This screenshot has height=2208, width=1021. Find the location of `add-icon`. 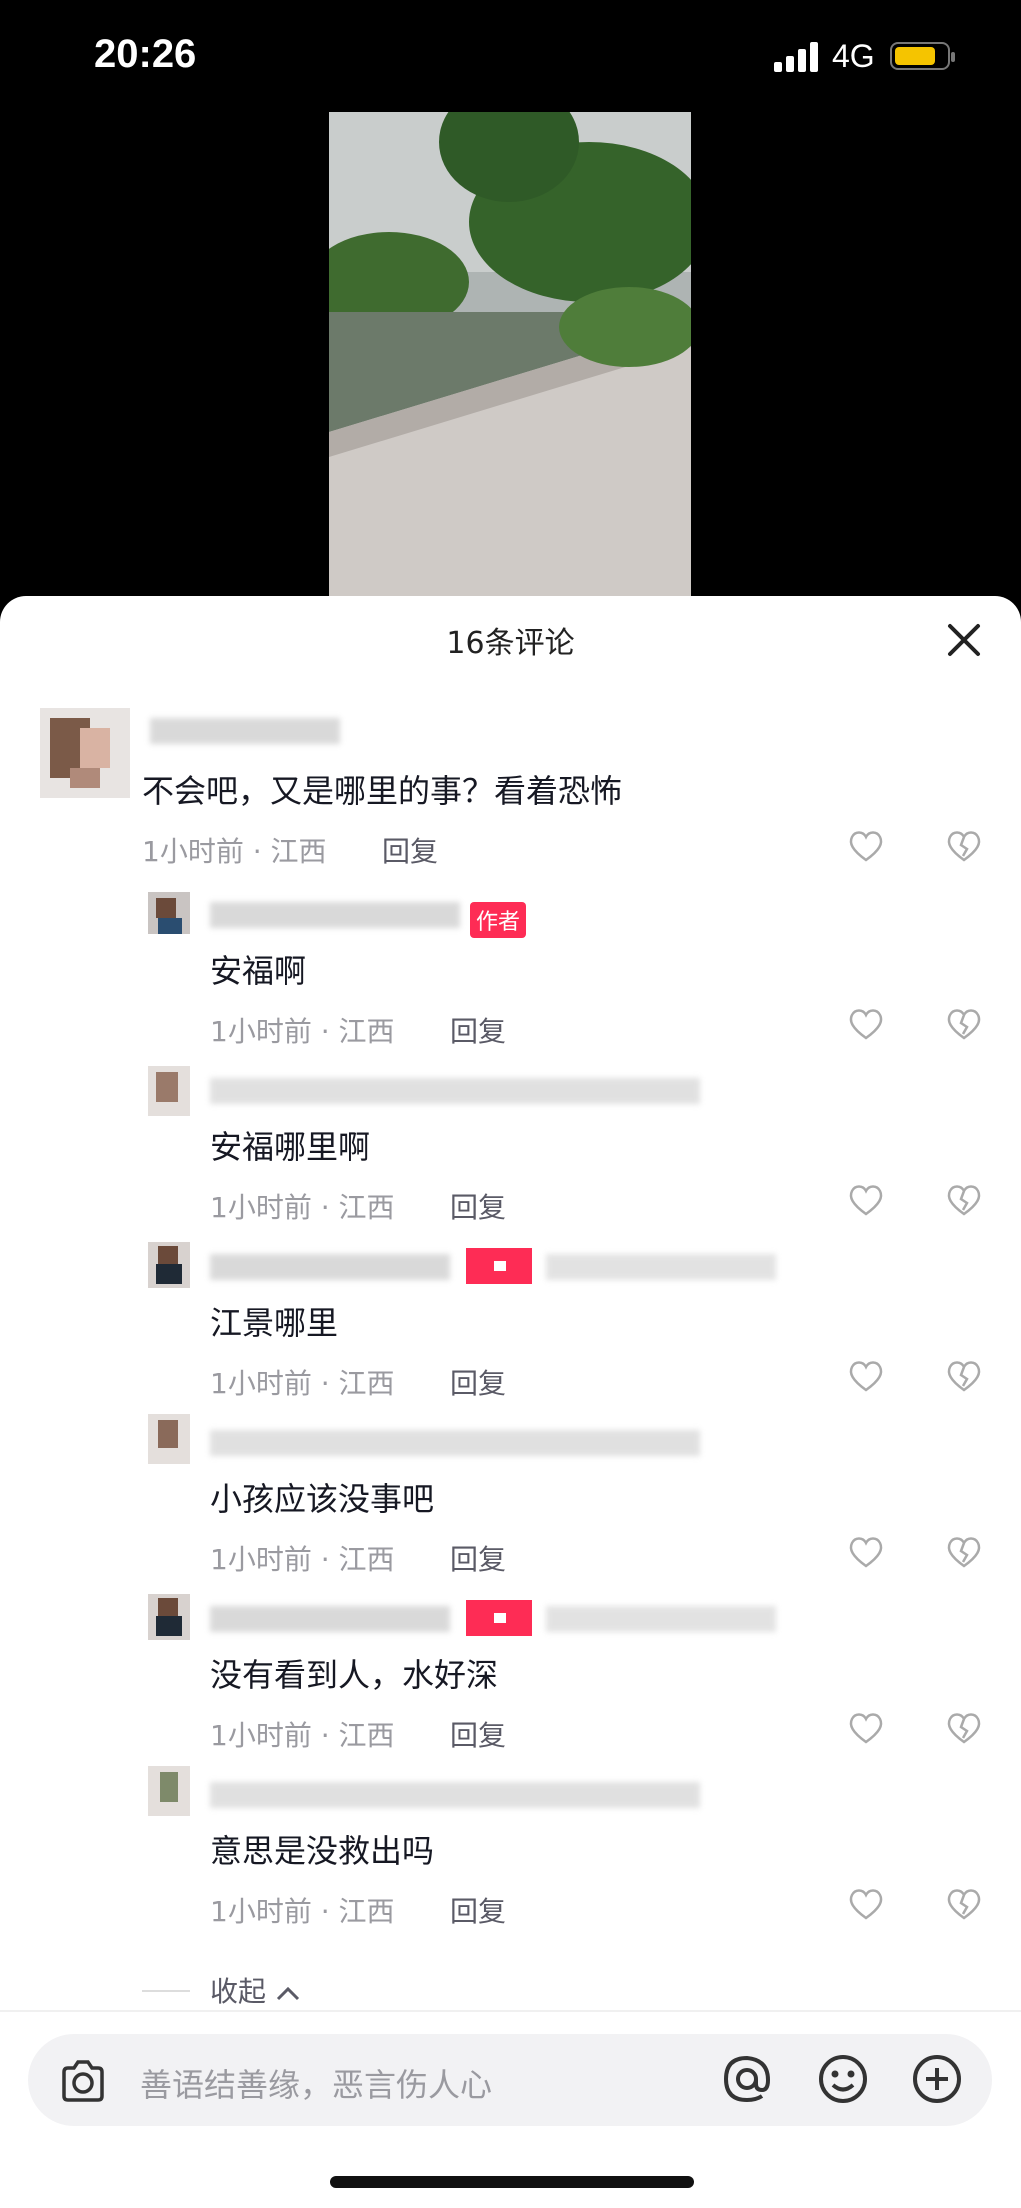

add-icon is located at coordinates (937, 2079).